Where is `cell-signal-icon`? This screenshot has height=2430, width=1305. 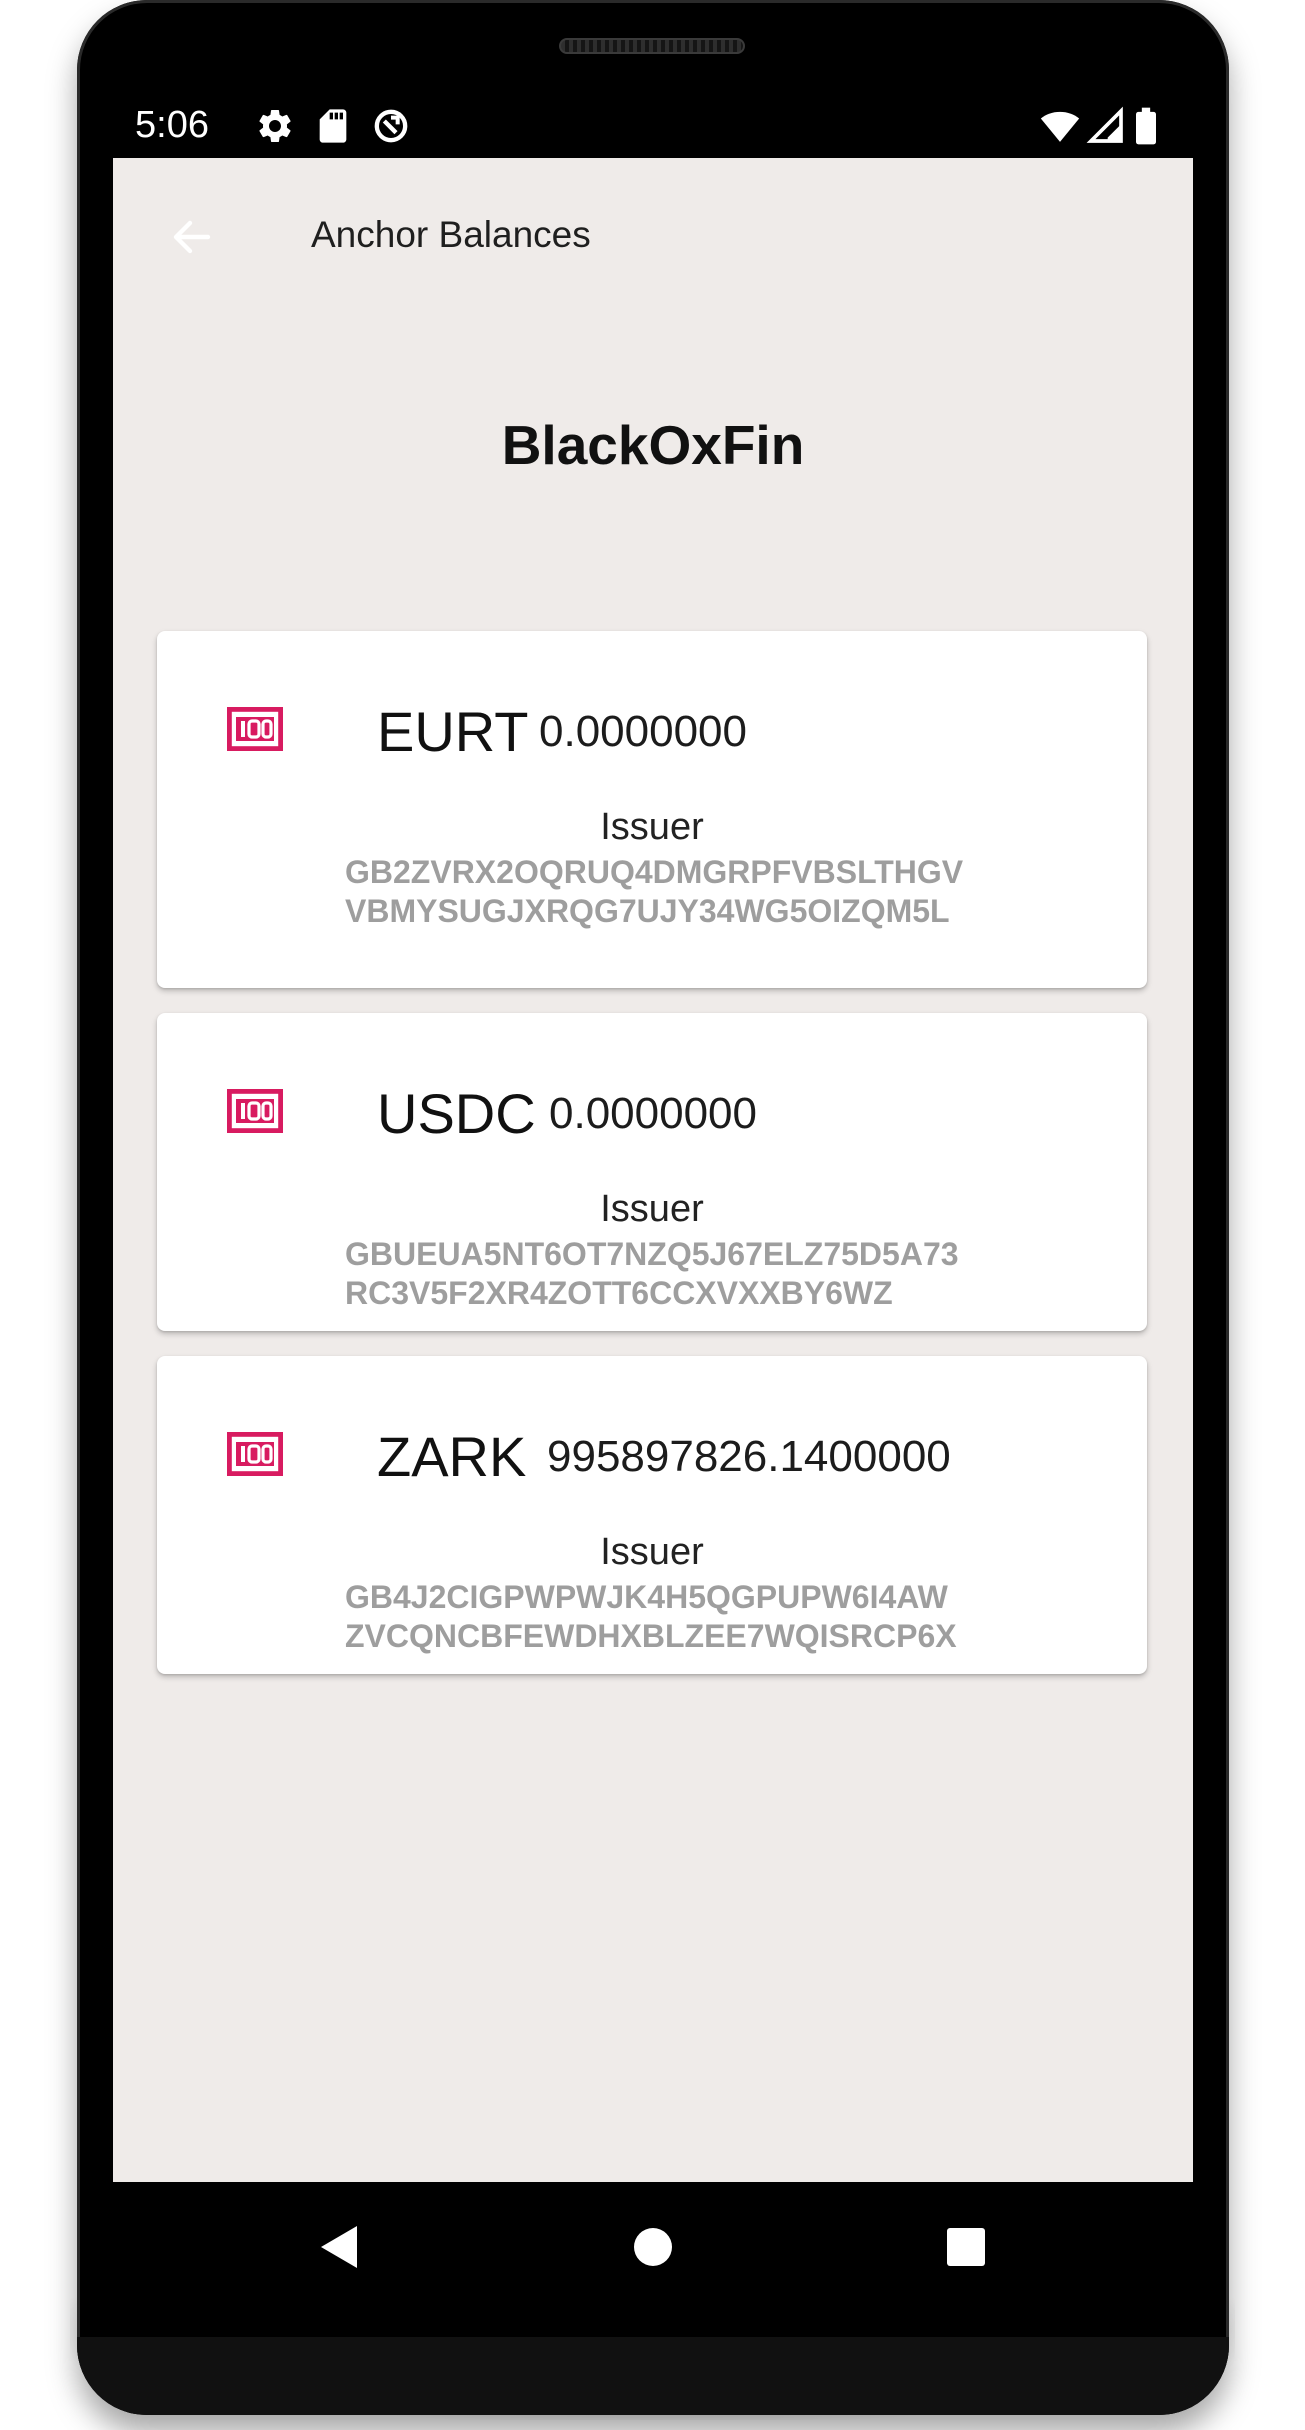 cell-signal-icon is located at coordinates (1104, 124).